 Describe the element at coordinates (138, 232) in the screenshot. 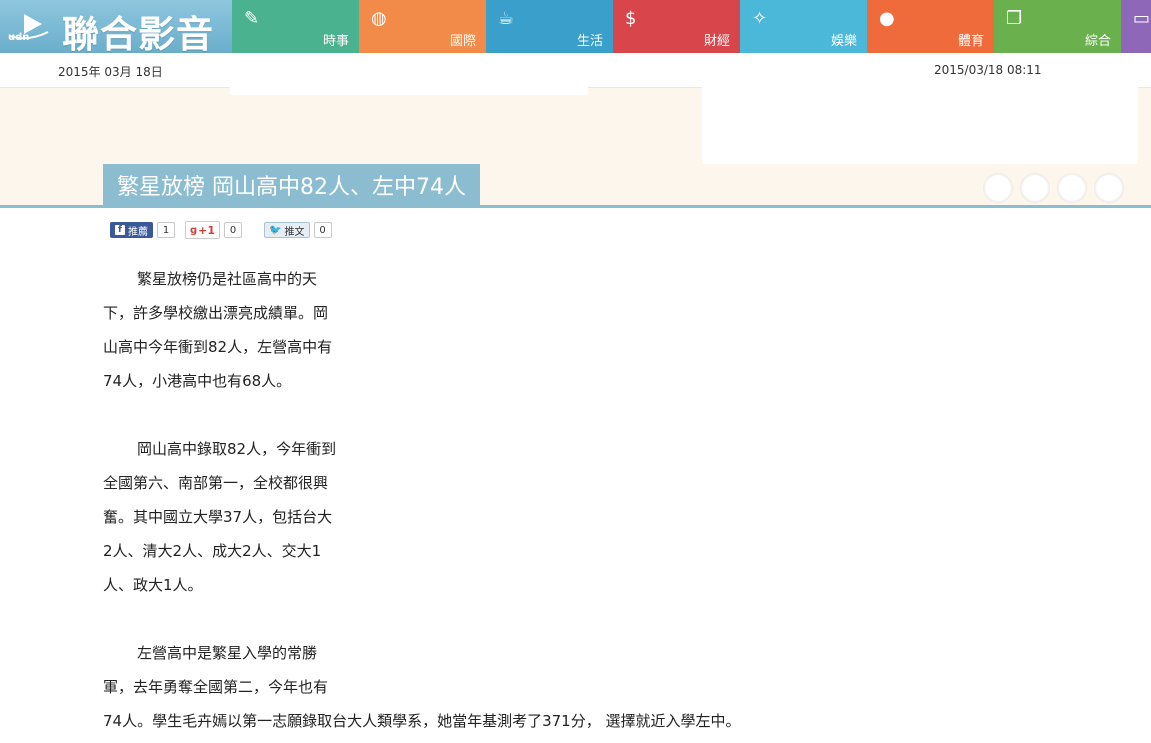

I see `facebook-like-label: 推薦` at that location.